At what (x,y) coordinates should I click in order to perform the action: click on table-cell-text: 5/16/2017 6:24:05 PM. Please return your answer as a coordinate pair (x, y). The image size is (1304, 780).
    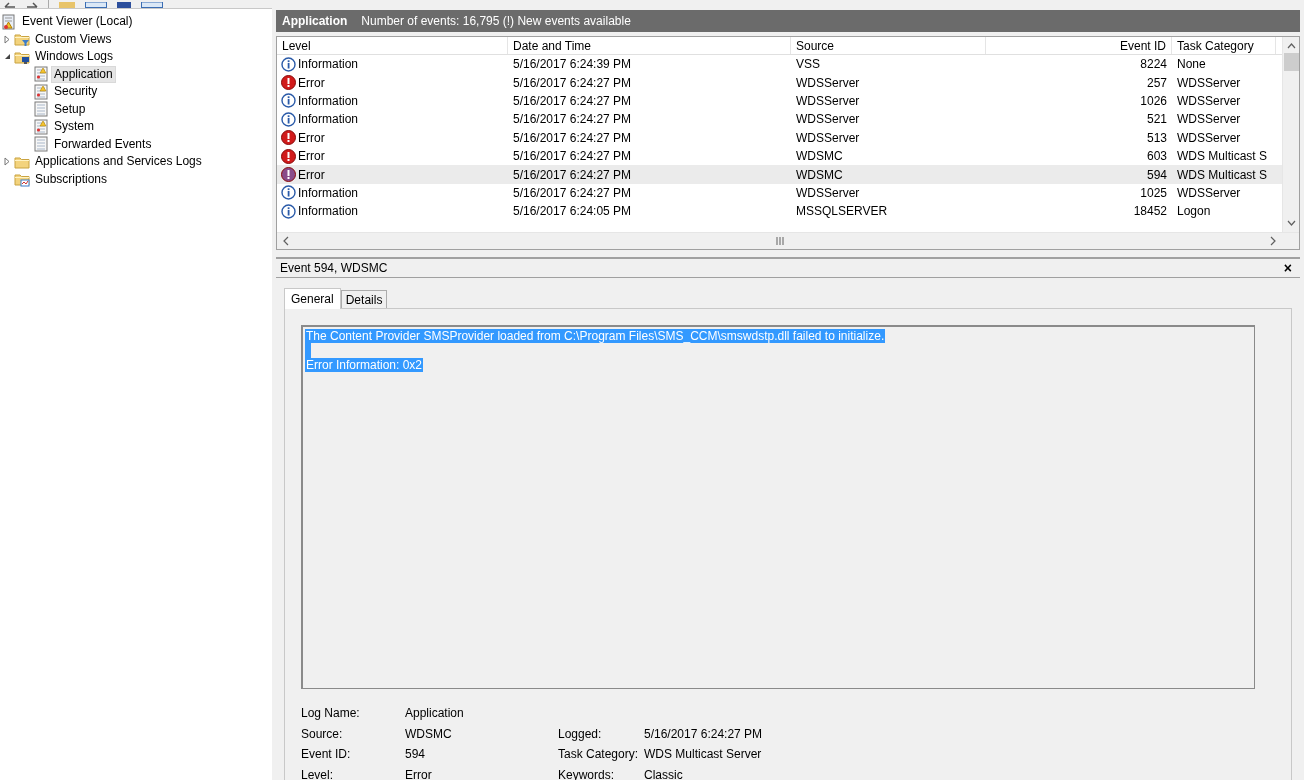
    Looking at the image, I should click on (572, 212).